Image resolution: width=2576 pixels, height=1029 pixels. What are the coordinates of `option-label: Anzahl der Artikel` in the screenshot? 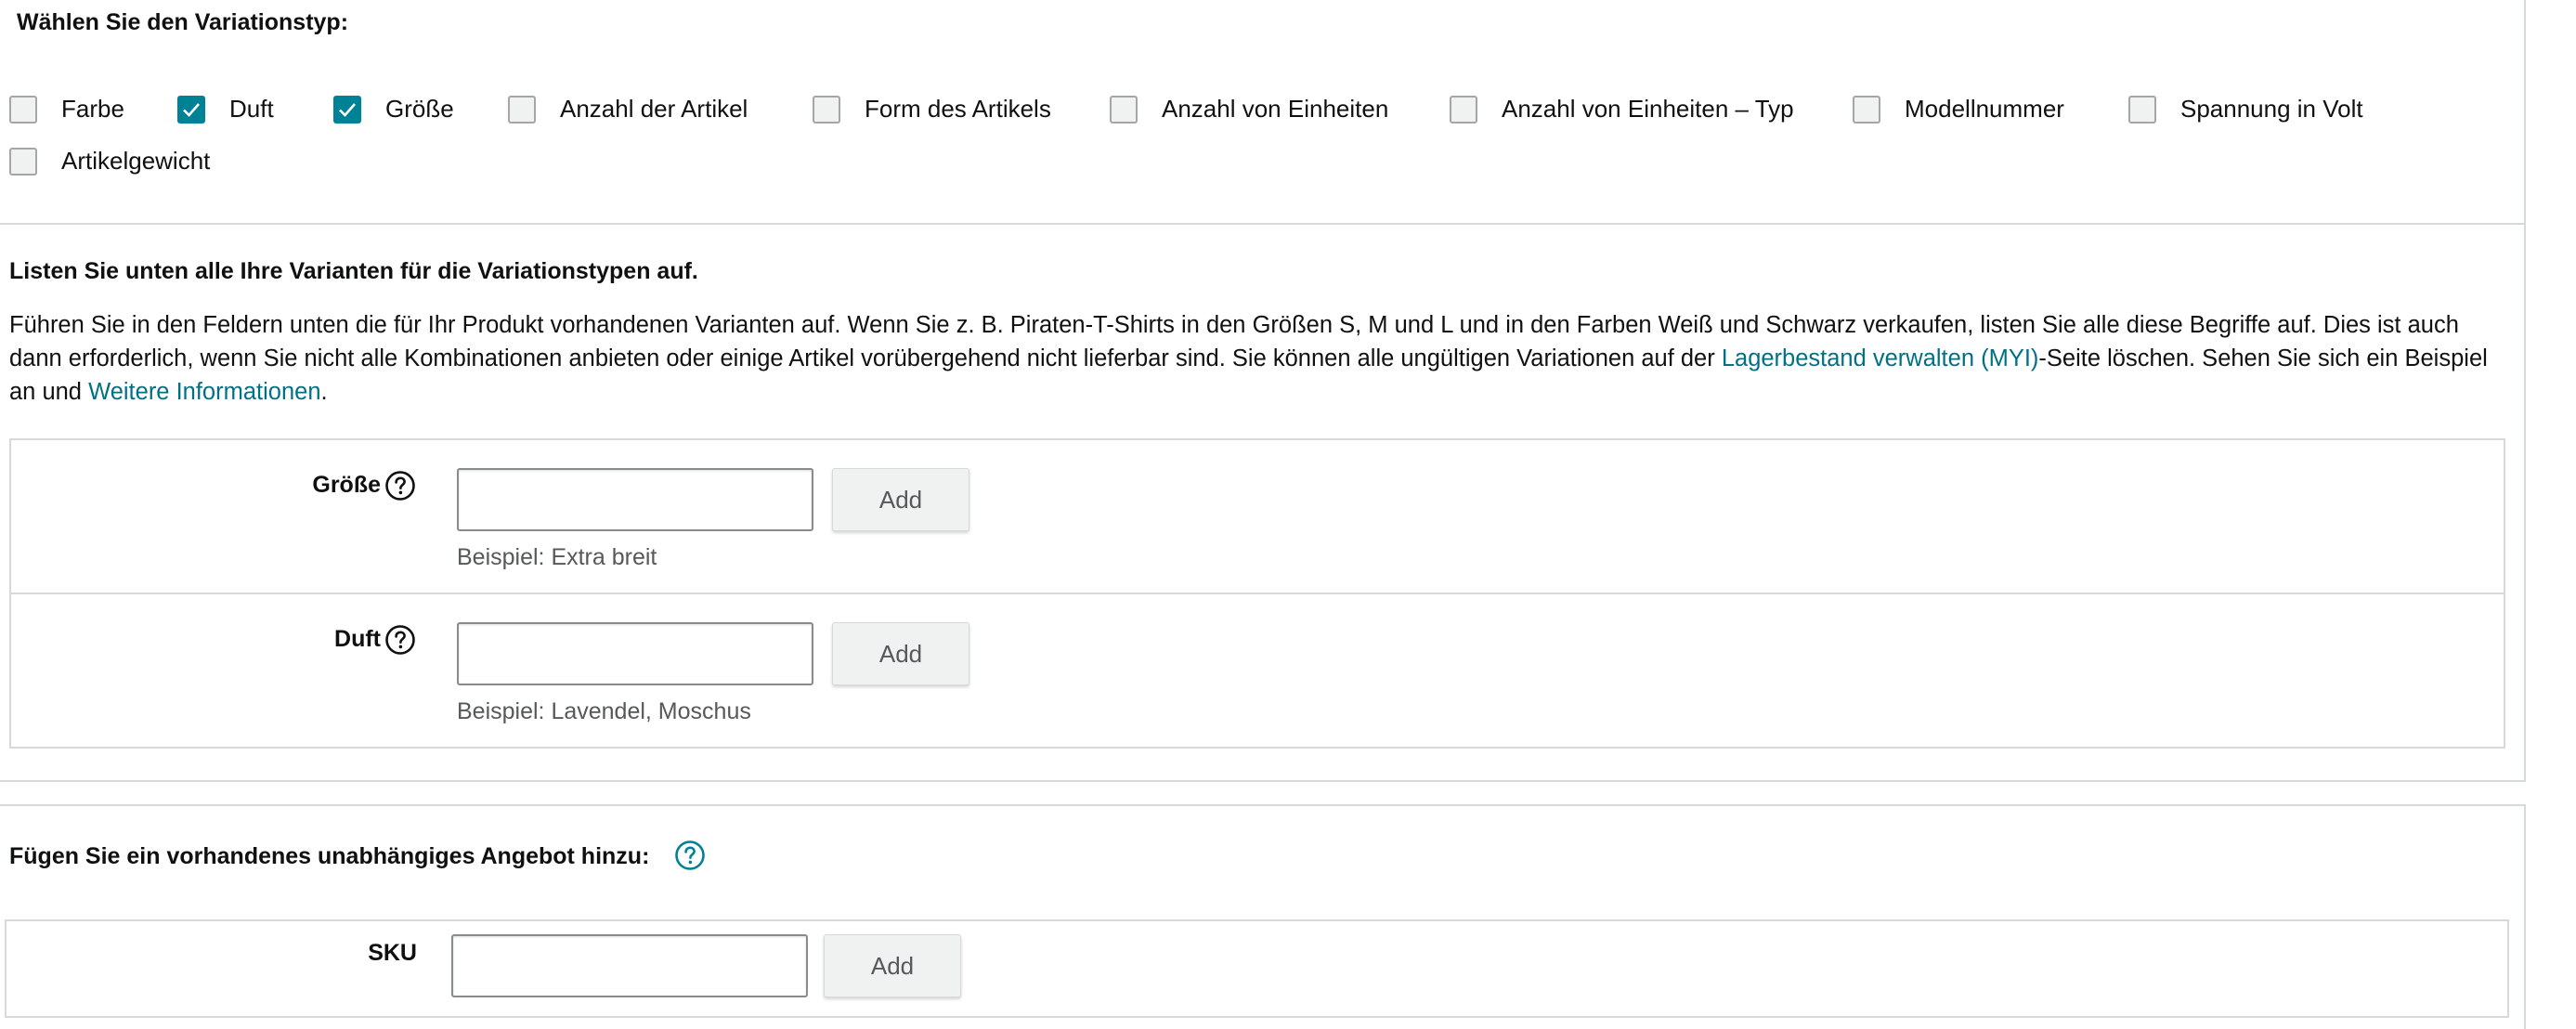 It's located at (654, 109).